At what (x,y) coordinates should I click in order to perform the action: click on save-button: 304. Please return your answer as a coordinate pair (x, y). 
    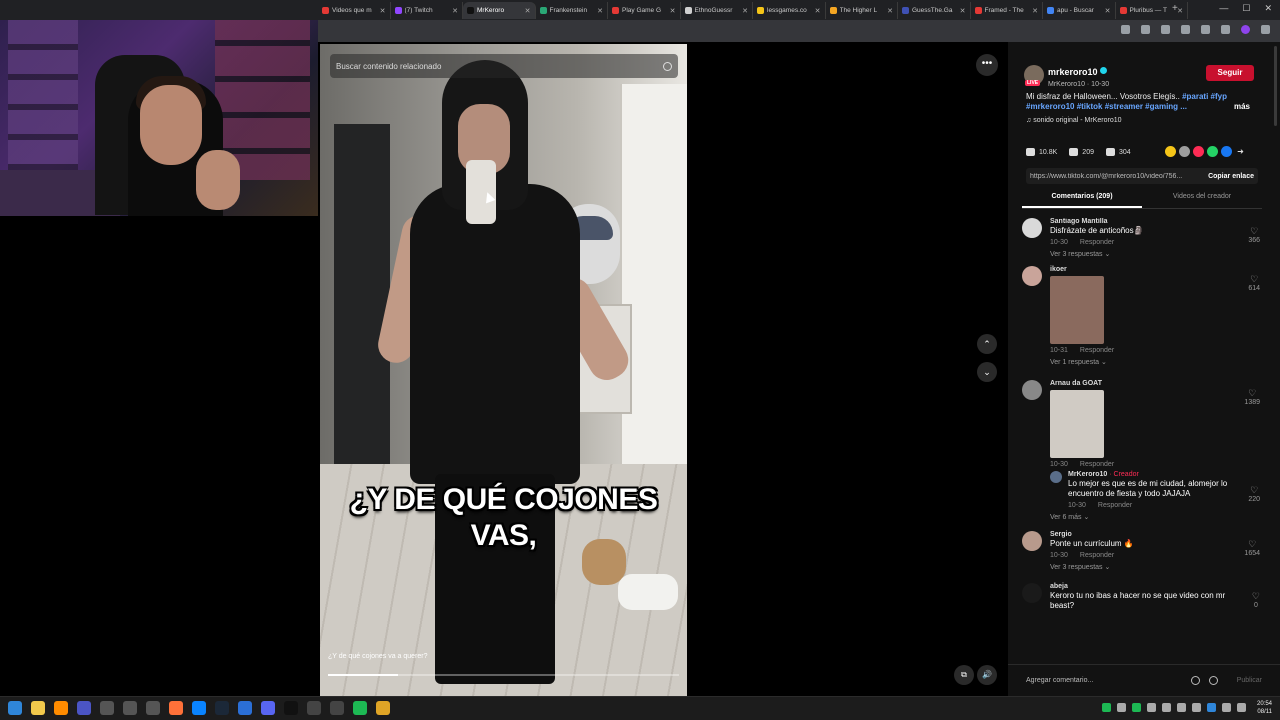
    Looking at the image, I should click on (1118, 152).